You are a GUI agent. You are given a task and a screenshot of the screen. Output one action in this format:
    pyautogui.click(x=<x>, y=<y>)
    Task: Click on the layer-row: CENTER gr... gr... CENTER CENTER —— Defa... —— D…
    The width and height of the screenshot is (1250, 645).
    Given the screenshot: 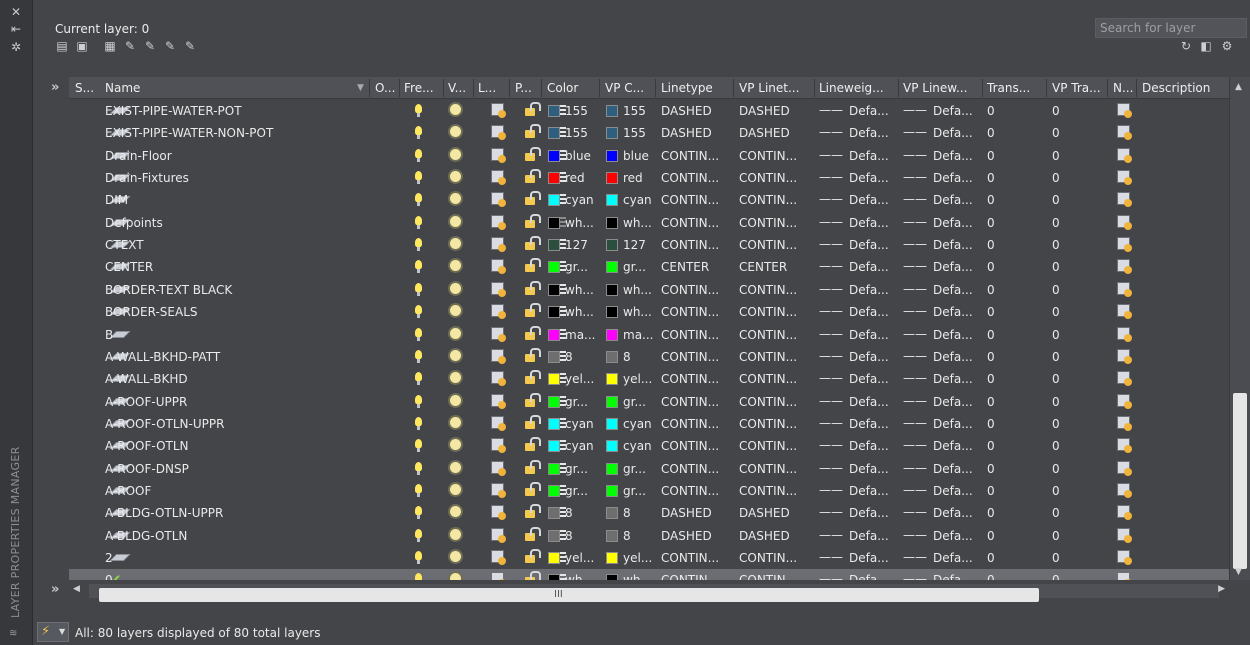 What is the action you would take?
    pyautogui.click(x=649, y=267)
    